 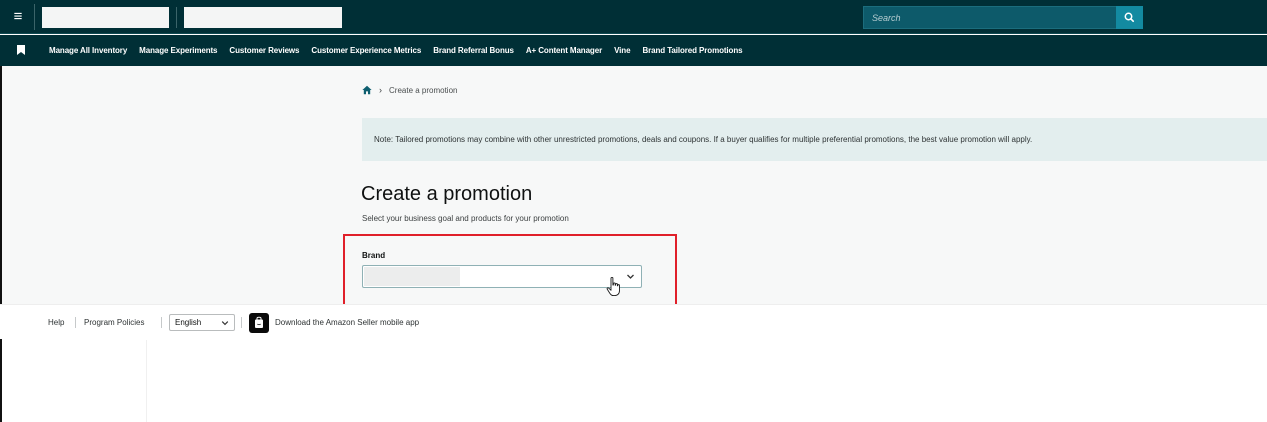 I want to click on nav-item-brand-referral-bonus: Brand Referral Bonus, so click(x=473, y=50).